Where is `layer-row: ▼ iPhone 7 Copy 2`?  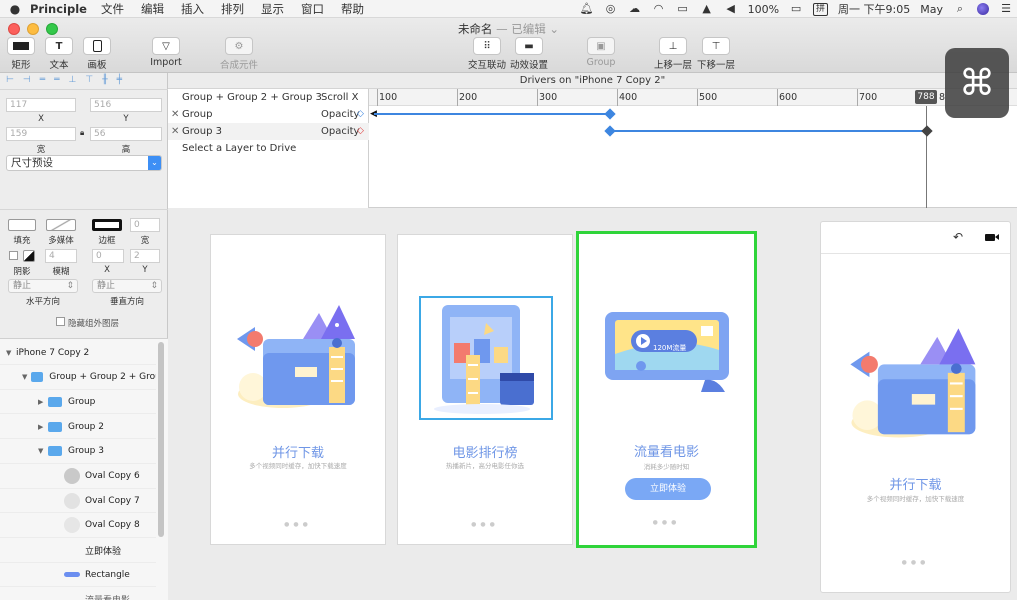
layer-row: ▼ iPhone 7 Copy 2 is located at coordinates (78, 353).